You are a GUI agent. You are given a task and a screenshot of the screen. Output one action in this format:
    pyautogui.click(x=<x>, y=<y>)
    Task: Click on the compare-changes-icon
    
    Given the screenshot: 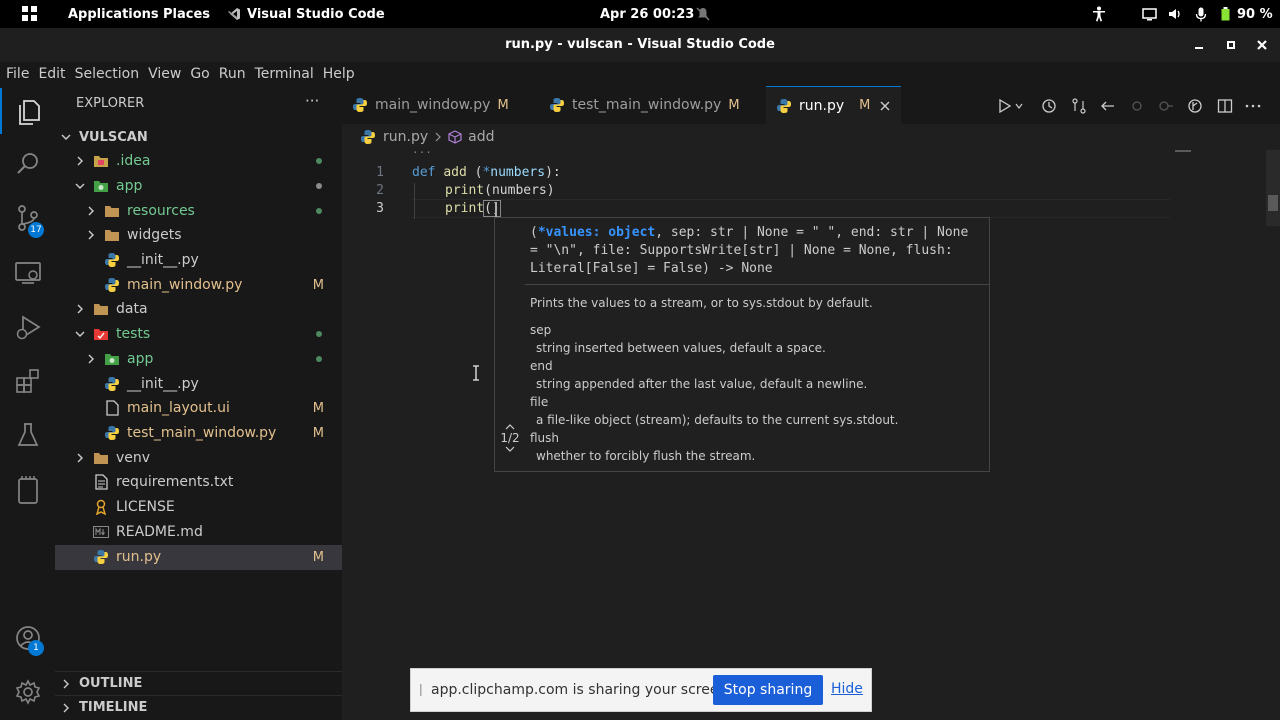 What is the action you would take?
    pyautogui.click(x=1079, y=106)
    